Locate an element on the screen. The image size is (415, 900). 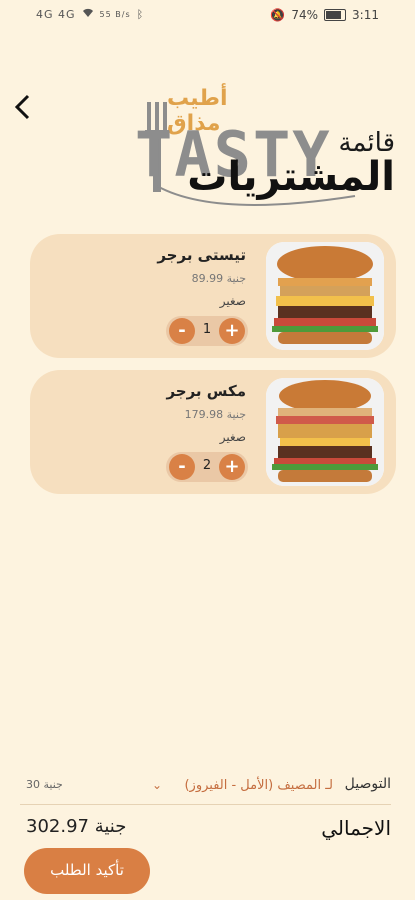
item-price: 179.98 جنية is located at coordinates (215, 414).